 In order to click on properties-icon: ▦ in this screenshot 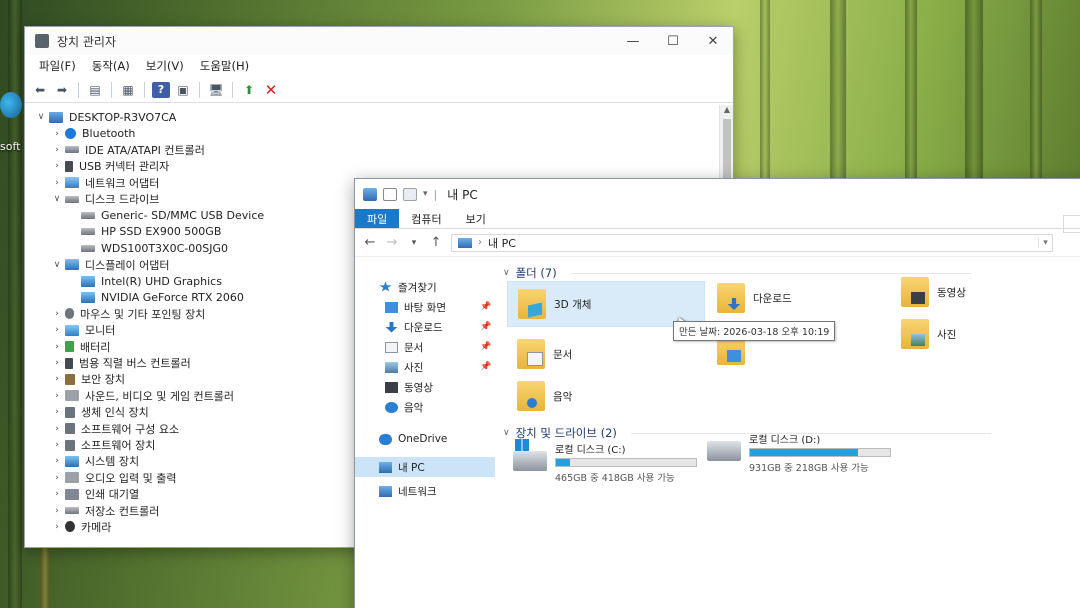, I will do `click(128, 90)`.